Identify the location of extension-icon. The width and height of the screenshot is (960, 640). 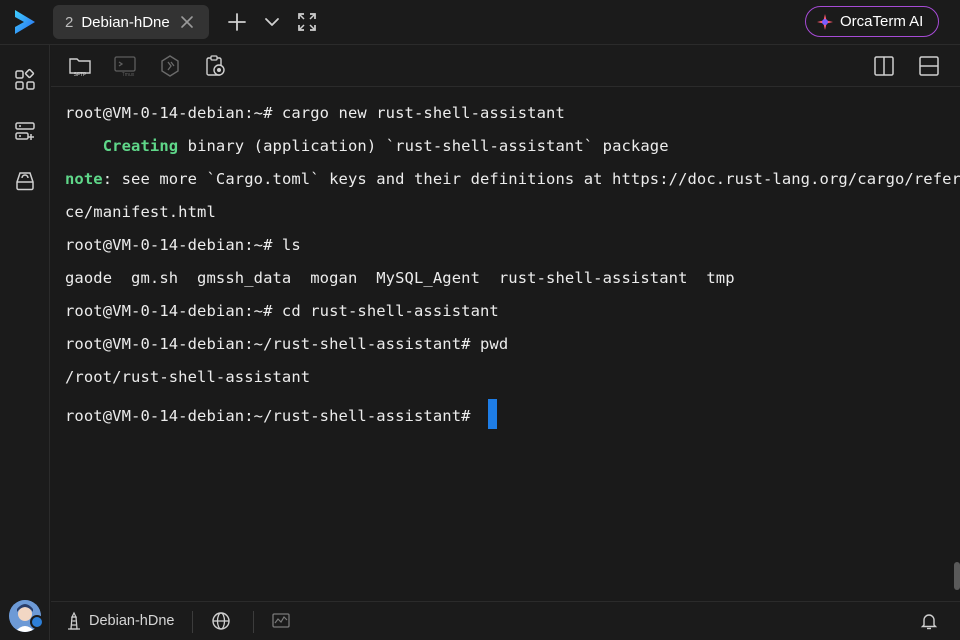
(170, 66).